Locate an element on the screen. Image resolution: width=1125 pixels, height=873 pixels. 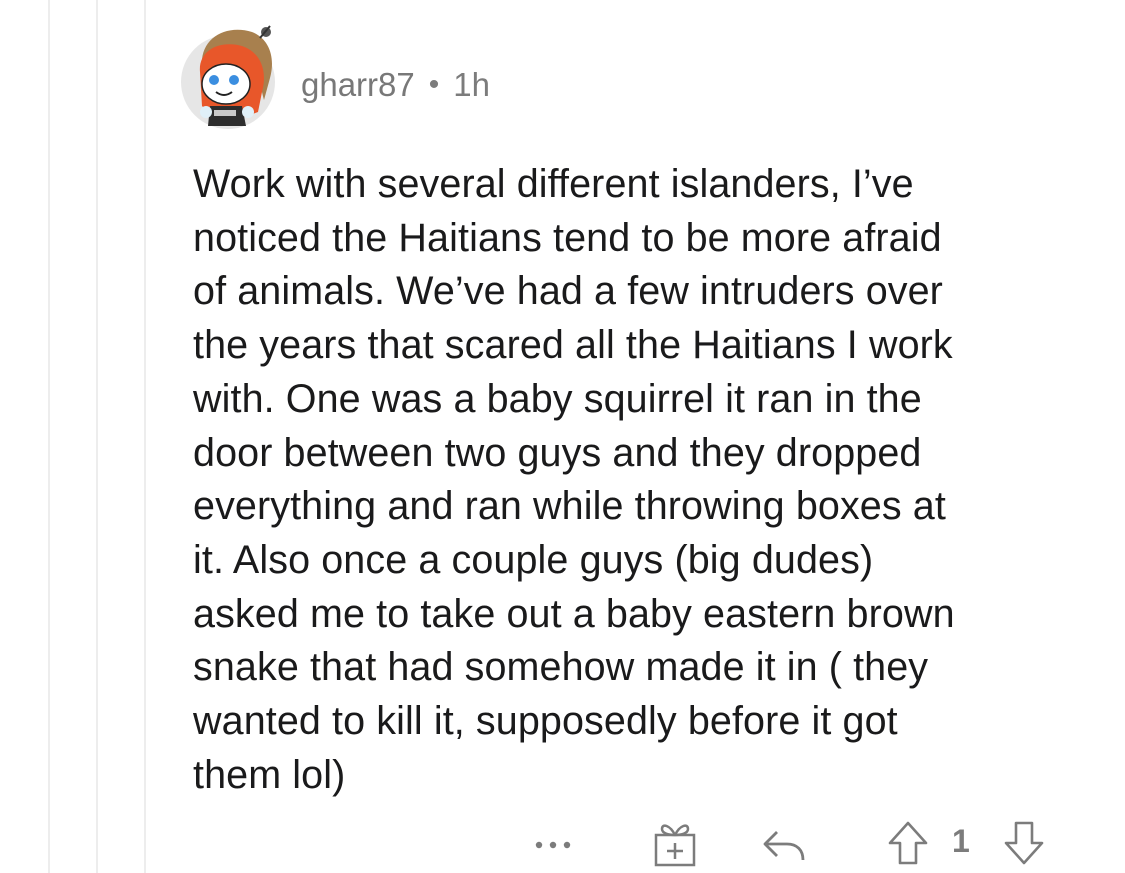
upvote-arrow-icon is located at coordinates (908, 843).